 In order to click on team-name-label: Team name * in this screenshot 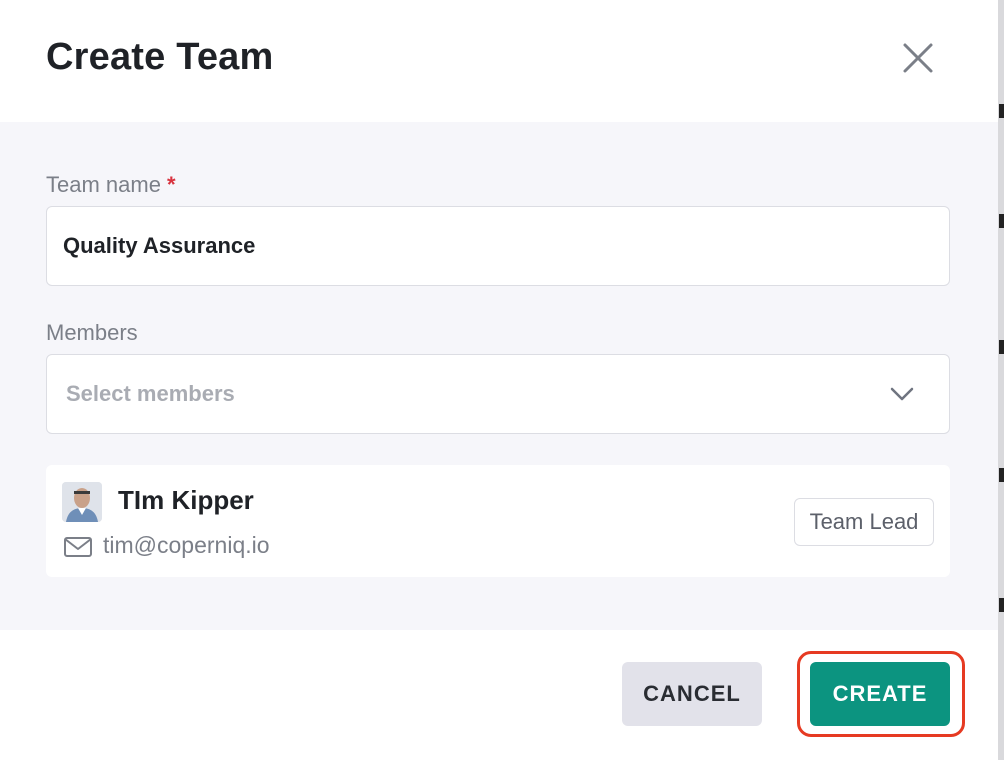, I will do `click(111, 185)`.